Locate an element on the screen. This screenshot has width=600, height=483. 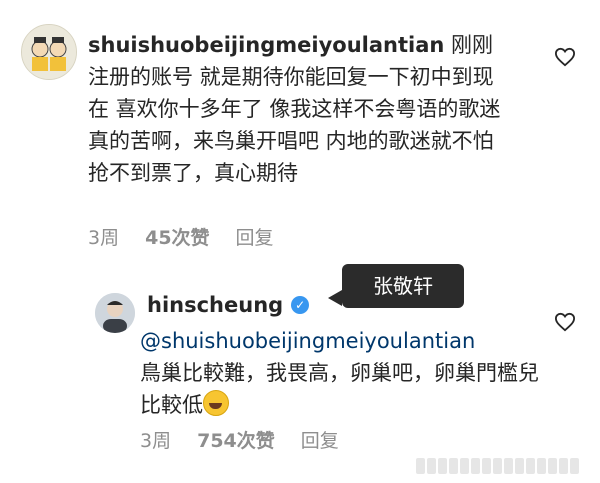
verified-badge-icon: ✓ is located at coordinates (300, 305).